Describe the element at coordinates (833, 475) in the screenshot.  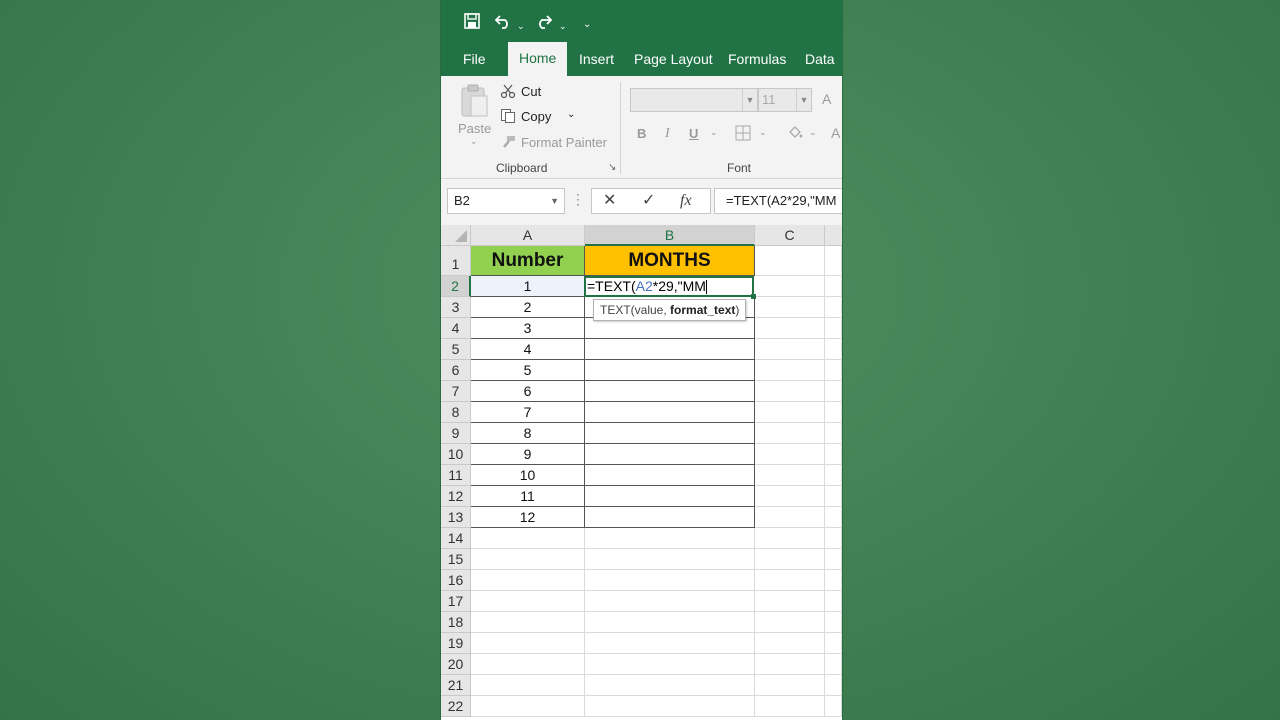
I see `cell-d11` at that location.